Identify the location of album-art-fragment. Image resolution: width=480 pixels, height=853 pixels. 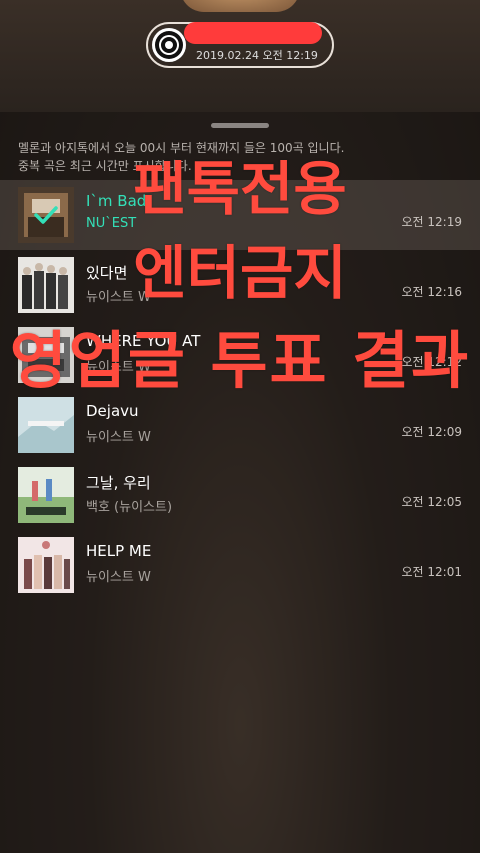
(240, 6).